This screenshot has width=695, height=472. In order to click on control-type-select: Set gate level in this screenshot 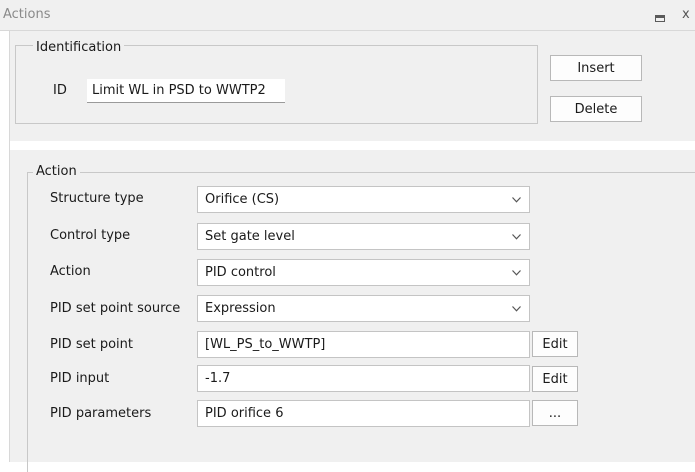, I will do `click(363, 236)`.